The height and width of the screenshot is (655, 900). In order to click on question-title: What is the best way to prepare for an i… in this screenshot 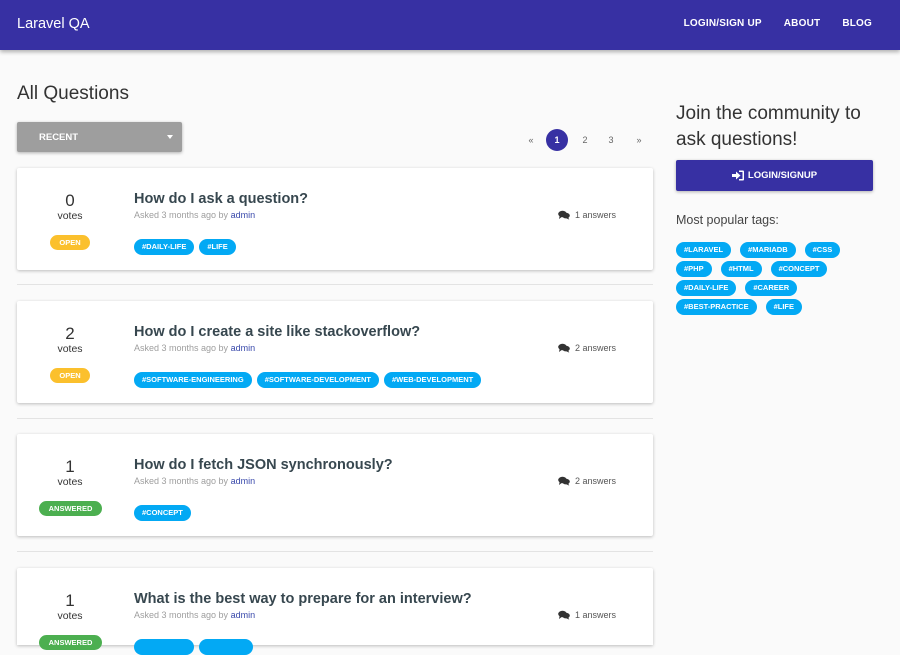, I will do `click(303, 599)`.